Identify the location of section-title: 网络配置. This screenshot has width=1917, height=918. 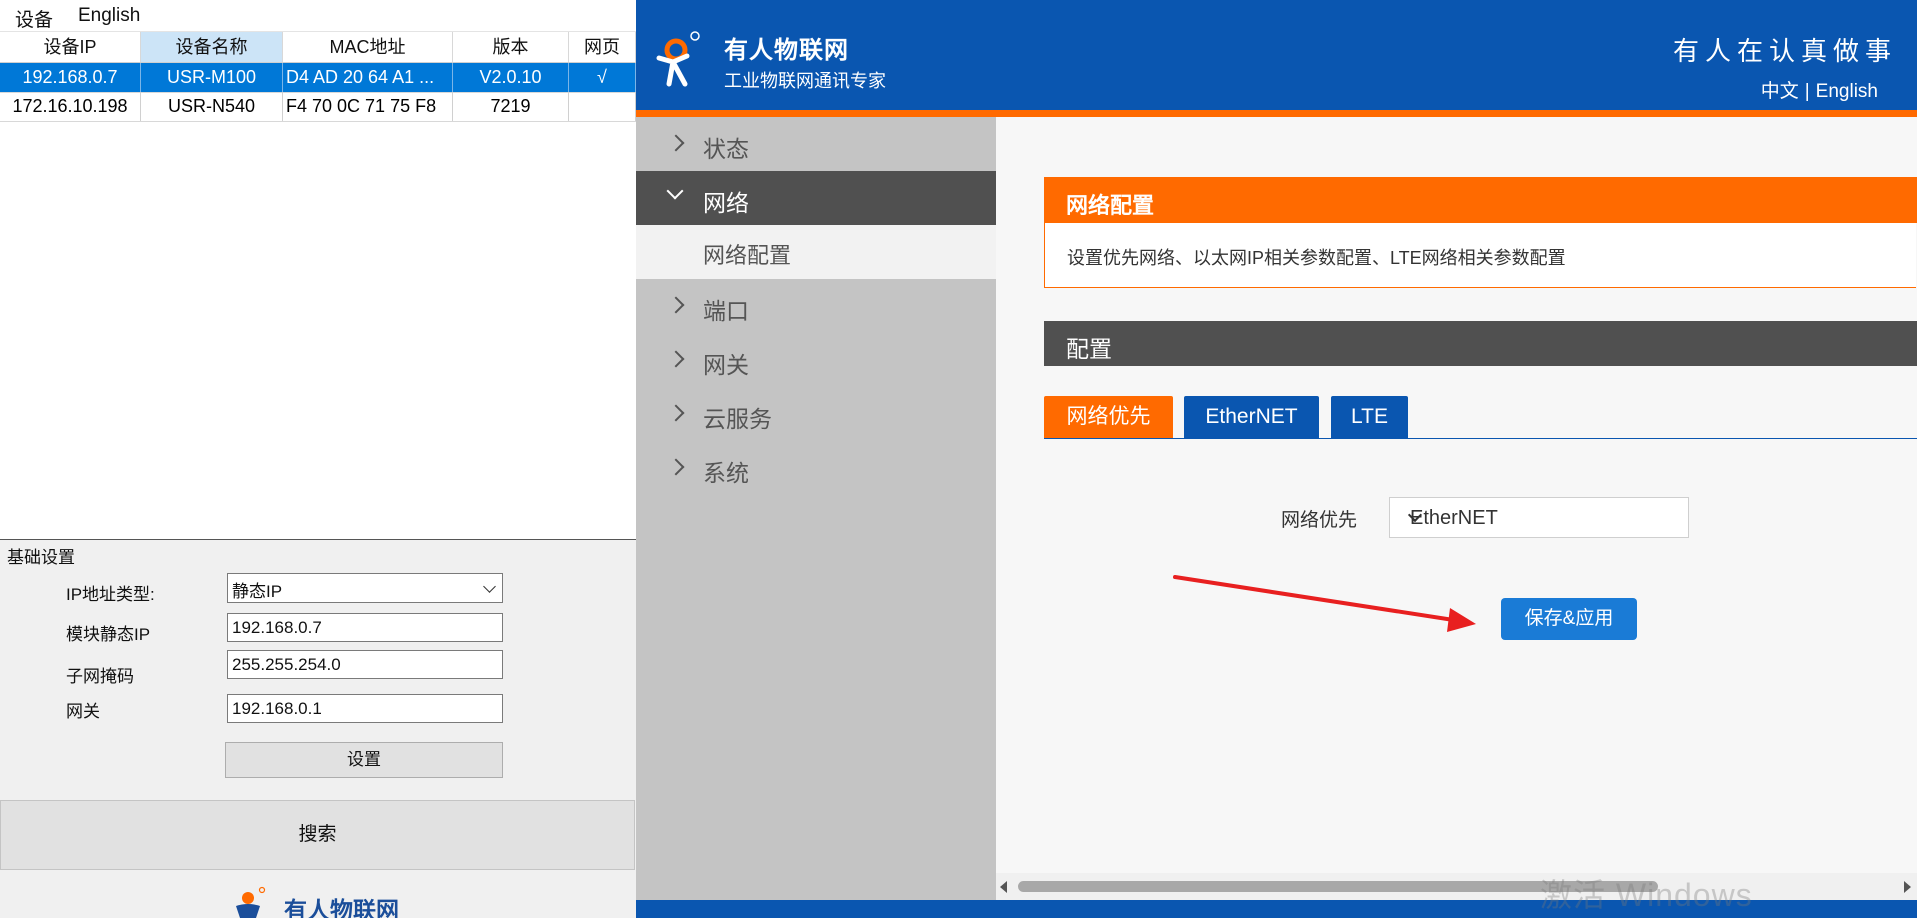
(1110, 205).